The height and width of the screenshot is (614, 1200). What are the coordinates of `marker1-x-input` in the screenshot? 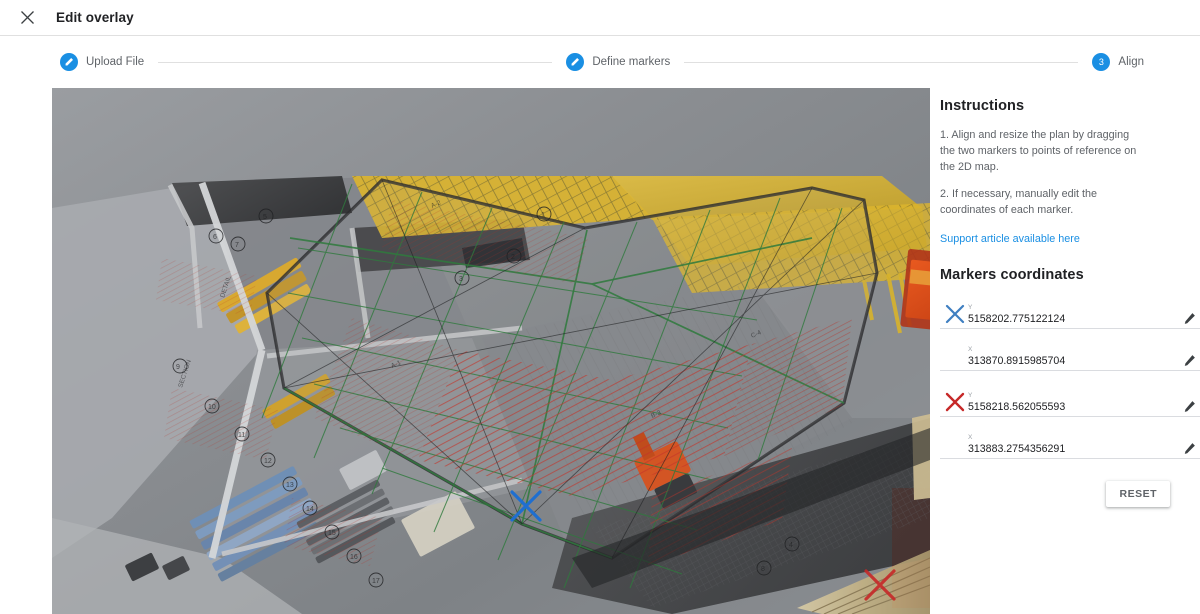 It's located at (1074, 361).